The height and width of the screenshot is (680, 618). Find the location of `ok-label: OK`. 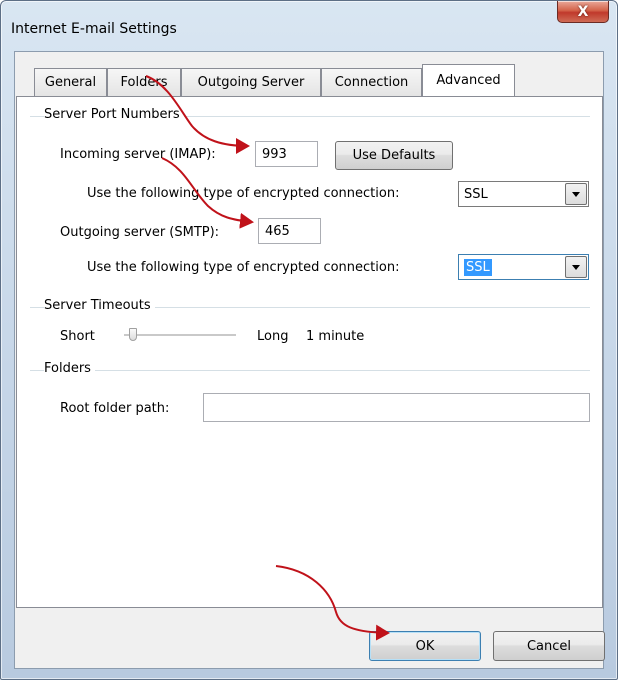

ok-label: OK is located at coordinates (425, 646).